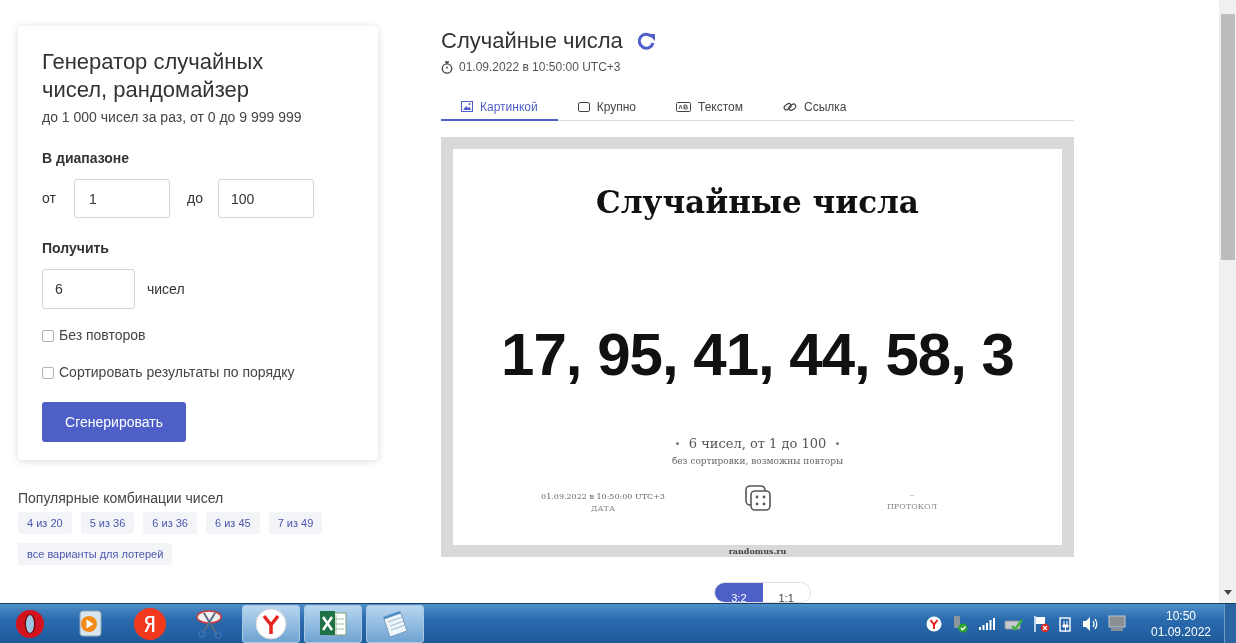 The height and width of the screenshot is (643, 1236). What do you see at coordinates (447, 67) in the screenshot?
I see `stopwatch-icon` at bounding box center [447, 67].